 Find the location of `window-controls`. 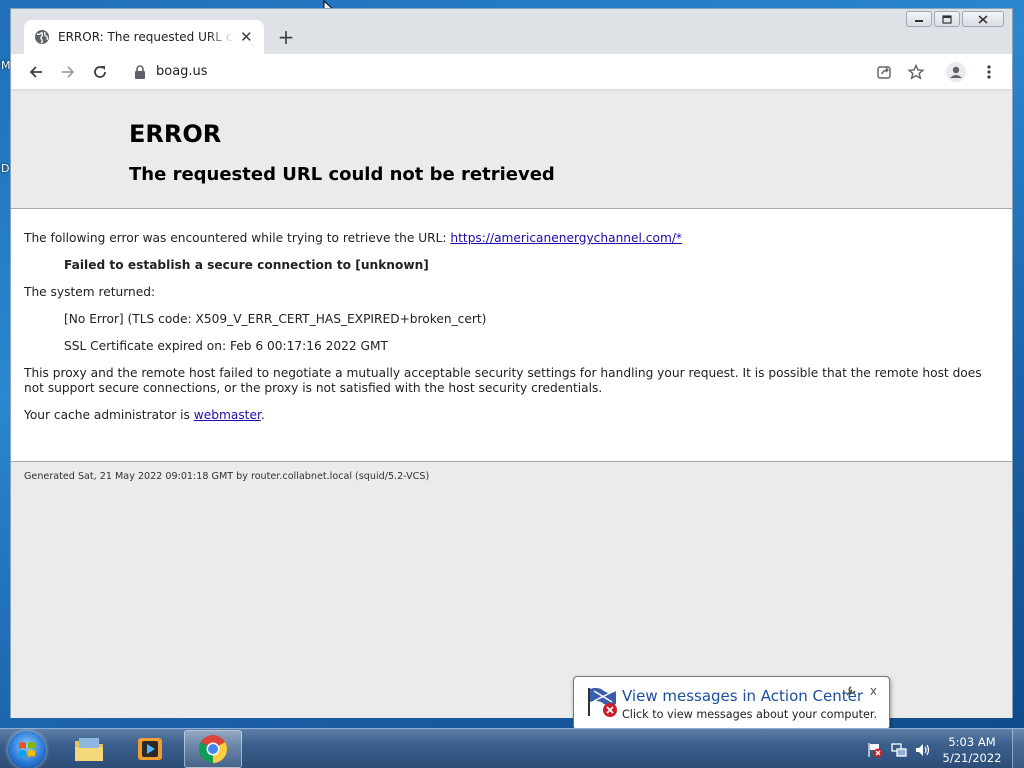

window-controls is located at coordinates (955, 19).